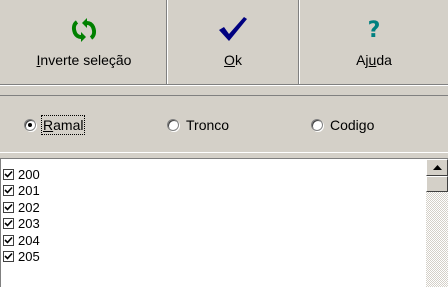 This screenshot has height=287, width=448. I want to click on radio-codigo: Codigo, so click(342, 125).